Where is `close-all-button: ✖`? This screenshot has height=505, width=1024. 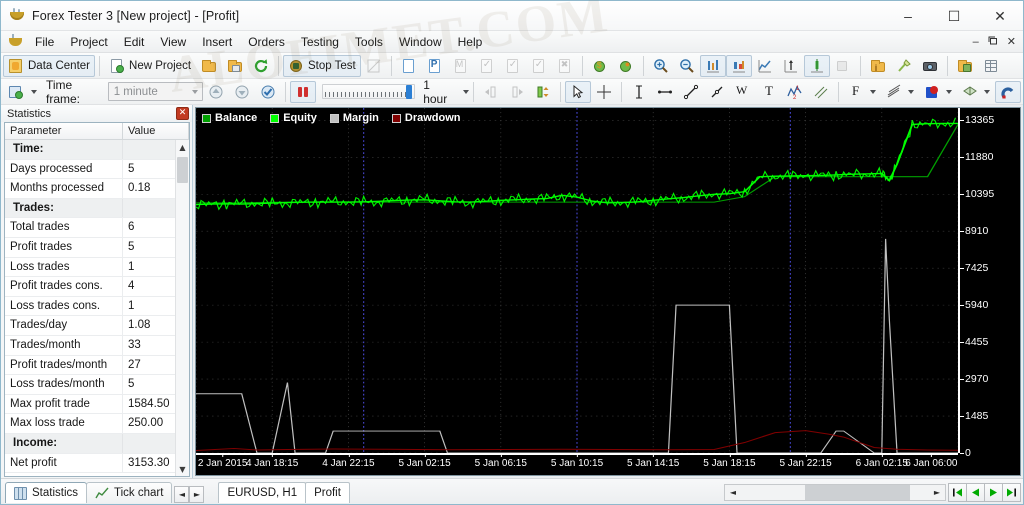 close-all-button: ✖ is located at coordinates (565, 66).